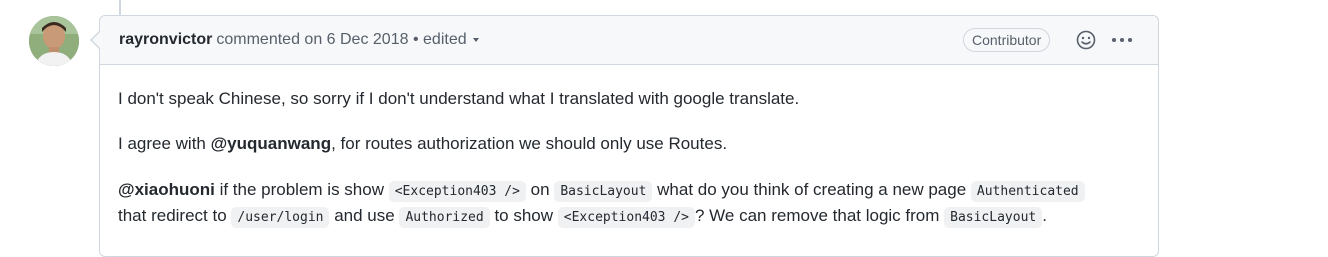  I want to click on paragraph-text: to show, so click(523, 215).